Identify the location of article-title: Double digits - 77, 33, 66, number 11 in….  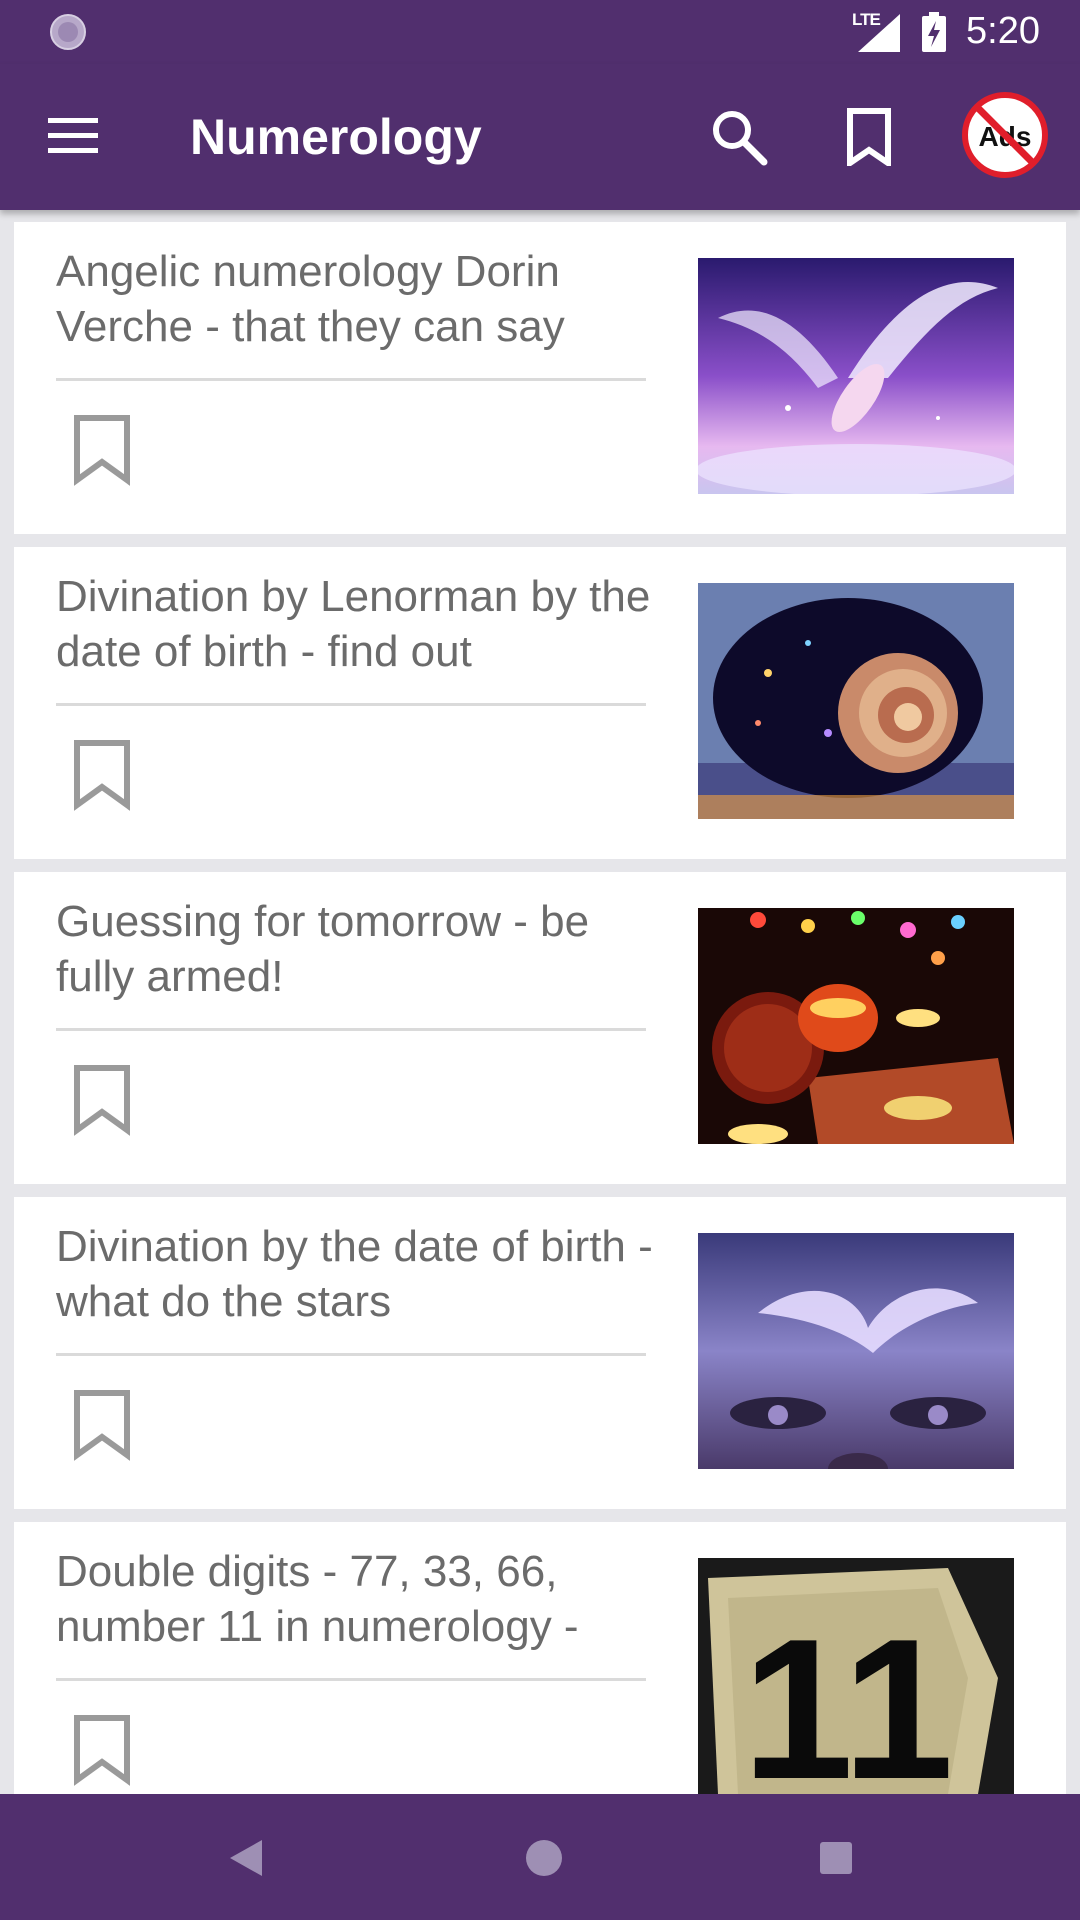
(356, 1599).